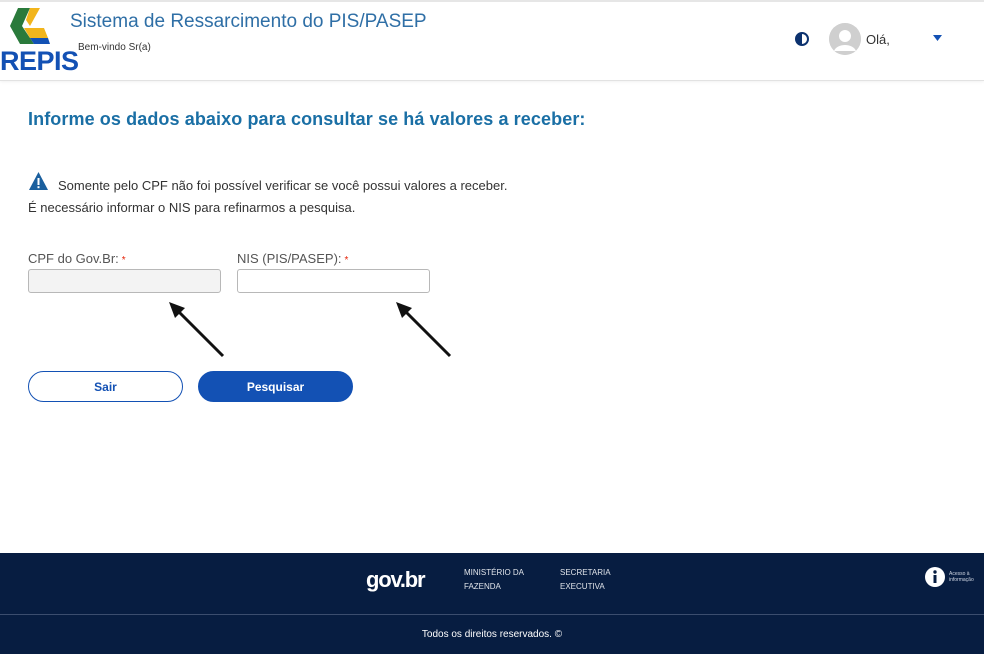 This screenshot has height=654, width=984. I want to click on exit-button: Sair, so click(105, 386).